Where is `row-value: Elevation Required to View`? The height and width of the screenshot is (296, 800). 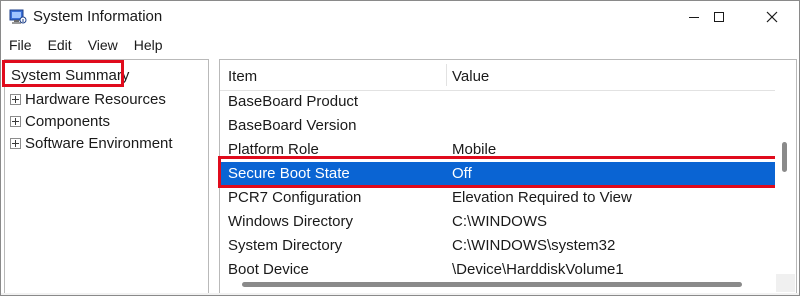
row-value: Elevation Required to View is located at coordinates (542, 197).